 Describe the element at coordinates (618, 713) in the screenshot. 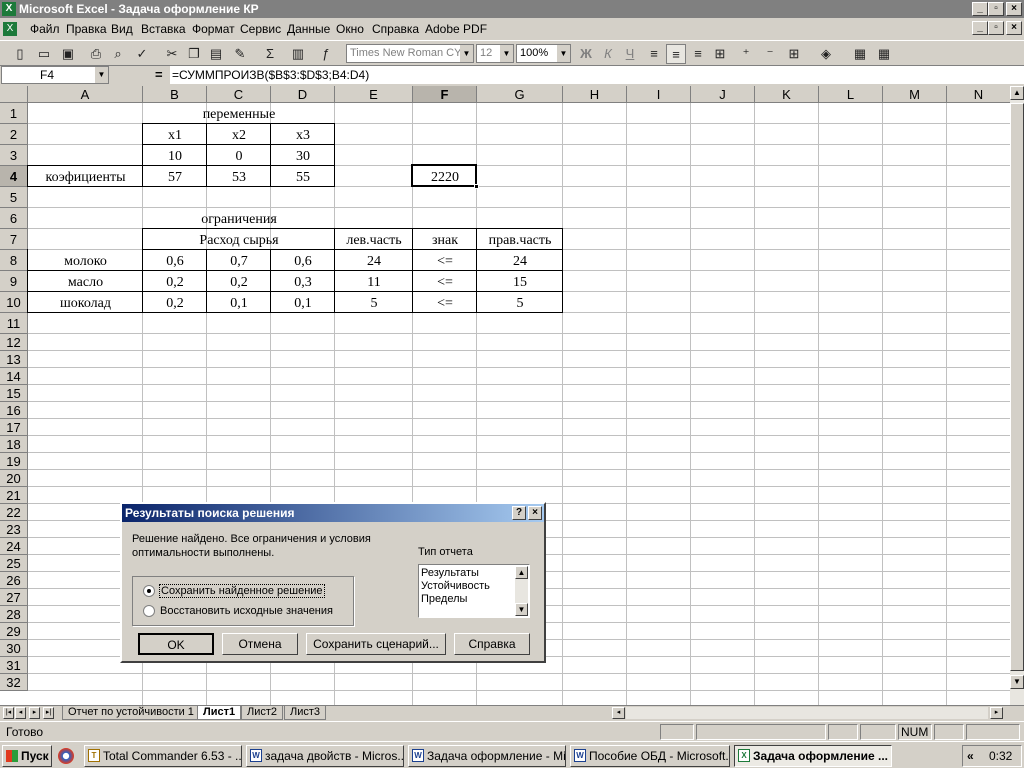

I see `hscroll-left-icon: ◂` at that location.